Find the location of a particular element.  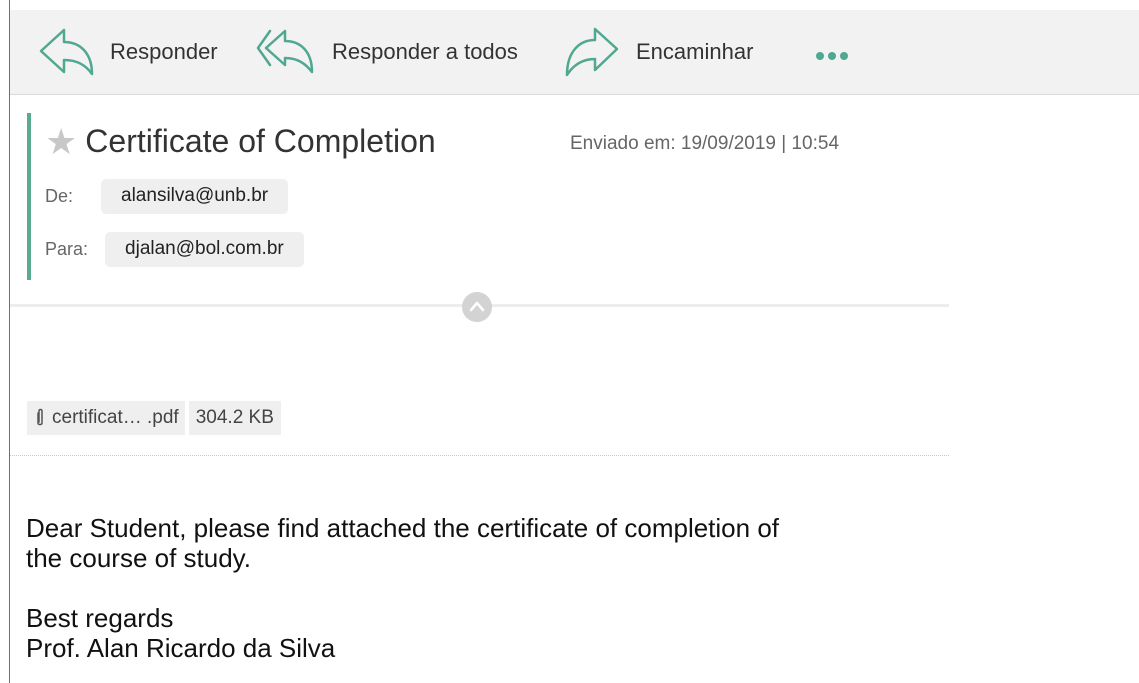

chevron-up-icon is located at coordinates (477, 306).